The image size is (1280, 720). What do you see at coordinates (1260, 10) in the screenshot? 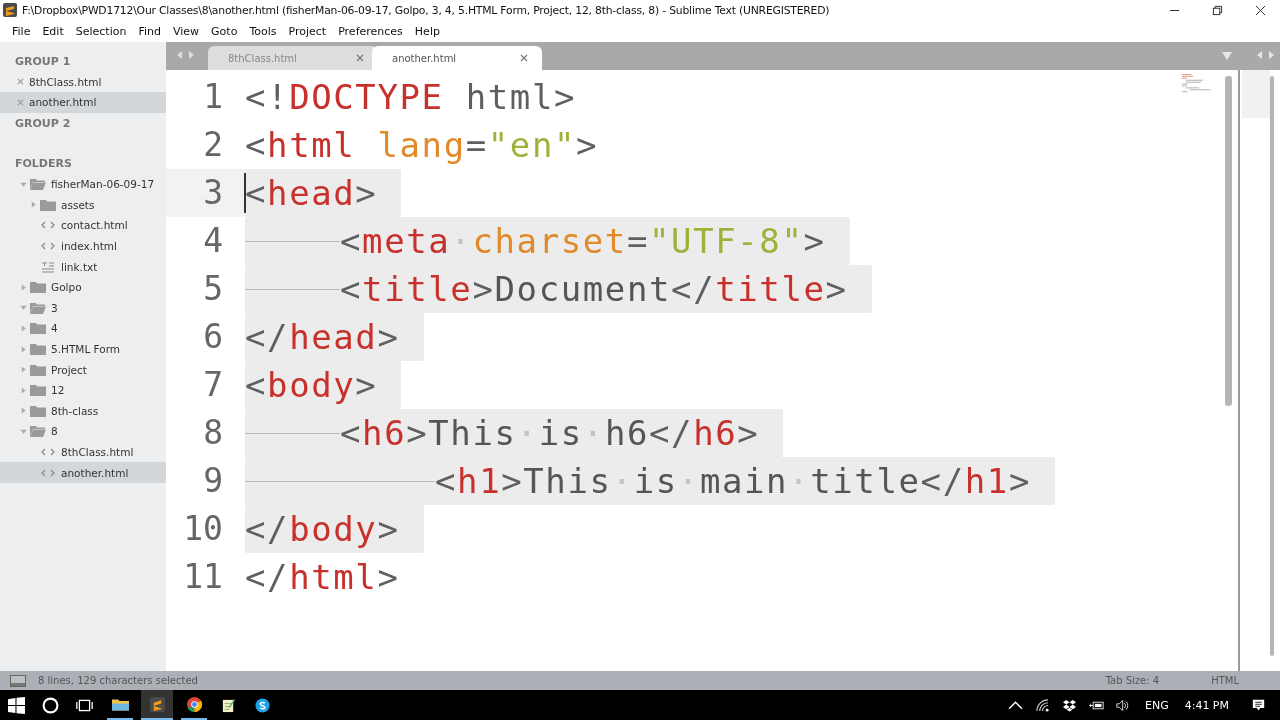
I see `close-icon` at bounding box center [1260, 10].